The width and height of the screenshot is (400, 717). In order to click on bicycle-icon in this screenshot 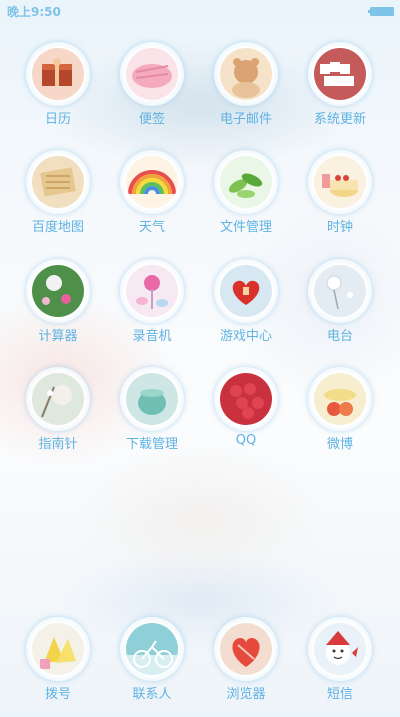, I will do `click(152, 649)`.